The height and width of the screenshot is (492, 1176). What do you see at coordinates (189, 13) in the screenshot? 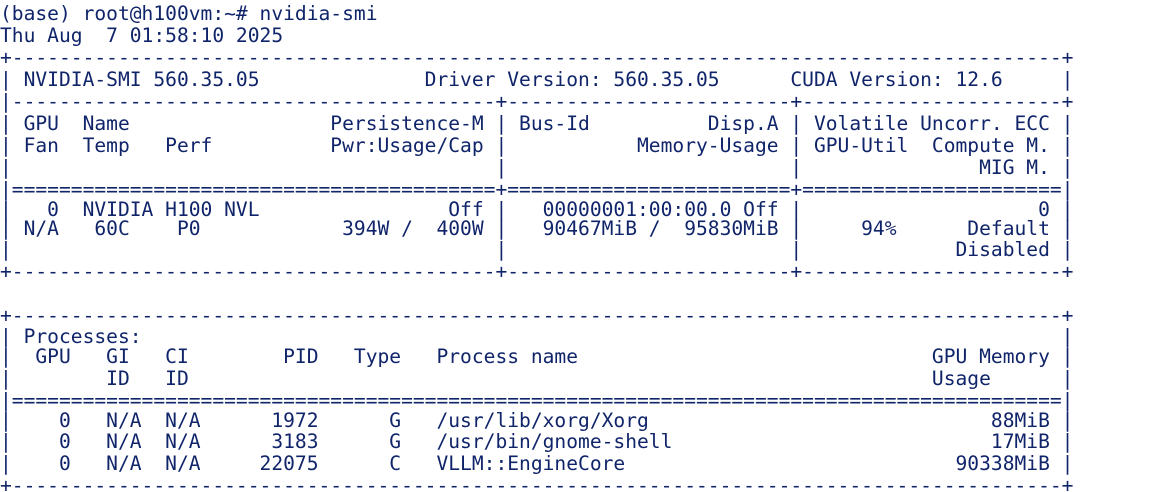
I see `shell-prompt-line: (base) root@h100vm:~# nvidia-smi` at bounding box center [189, 13].